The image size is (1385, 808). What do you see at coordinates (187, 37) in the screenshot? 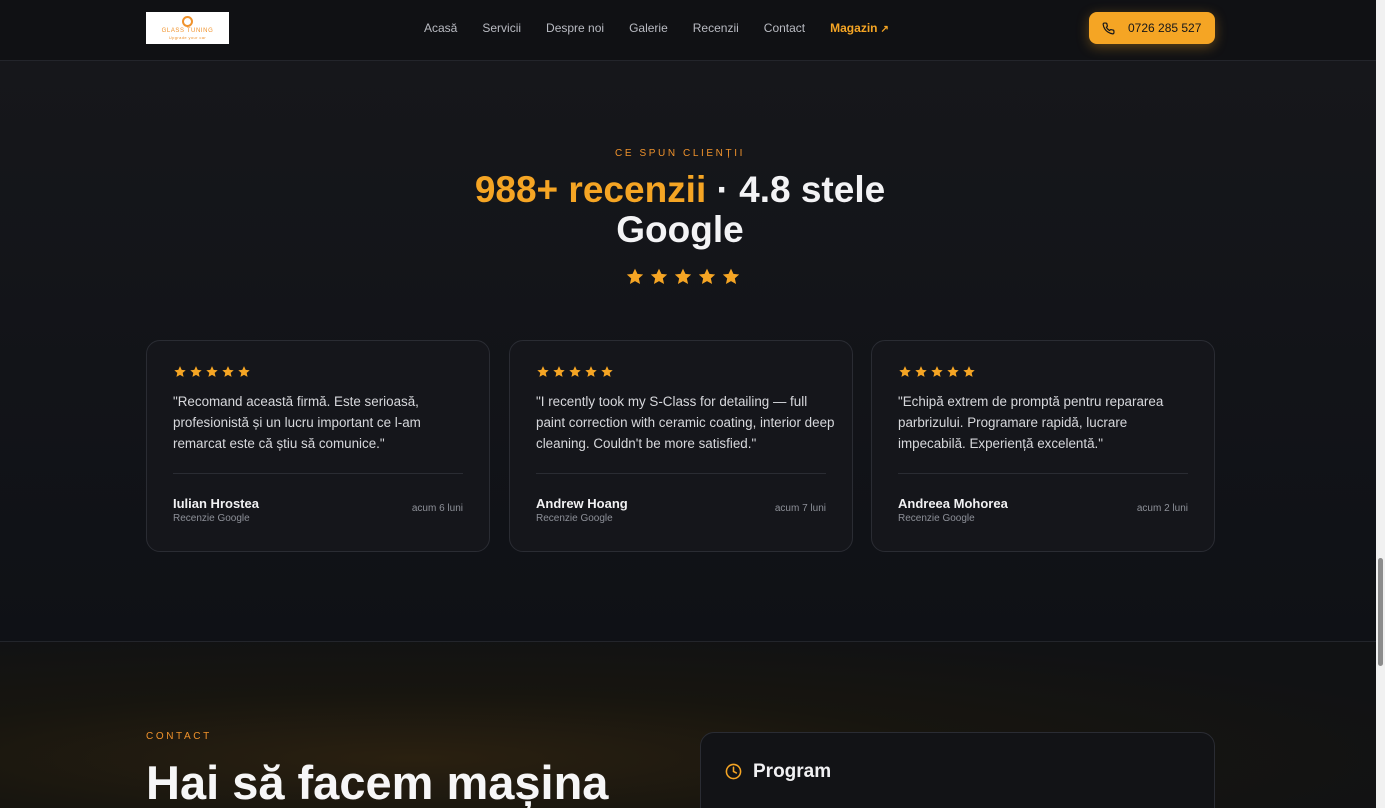
I see `logo-tagline: Upgrade your car` at bounding box center [187, 37].